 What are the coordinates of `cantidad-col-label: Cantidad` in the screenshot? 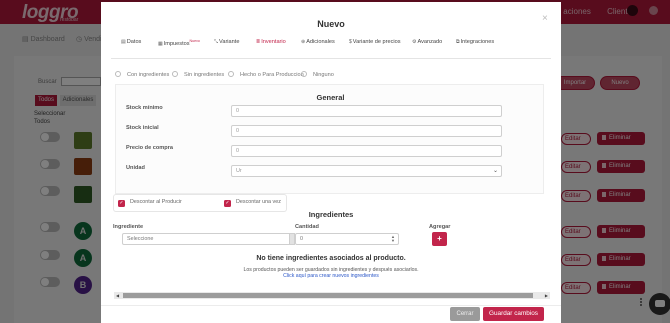 It's located at (307, 227).